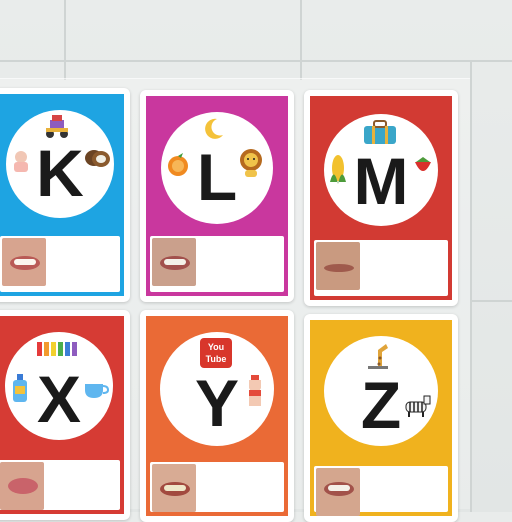  Describe the element at coordinates (216, 359) in the screenshot. I see `youtube-logo-line2: Tube` at that location.